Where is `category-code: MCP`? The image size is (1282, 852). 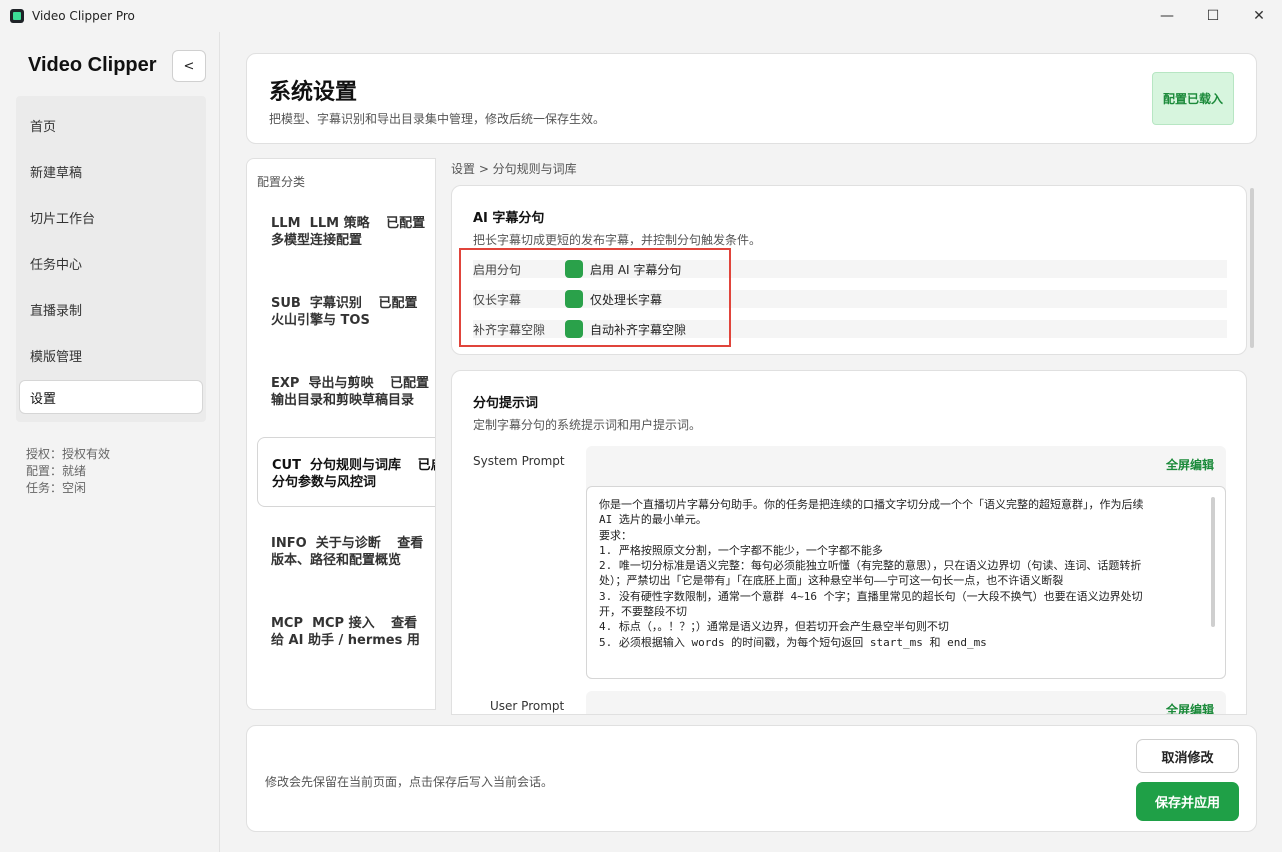 category-code: MCP is located at coordinates (287, 623).